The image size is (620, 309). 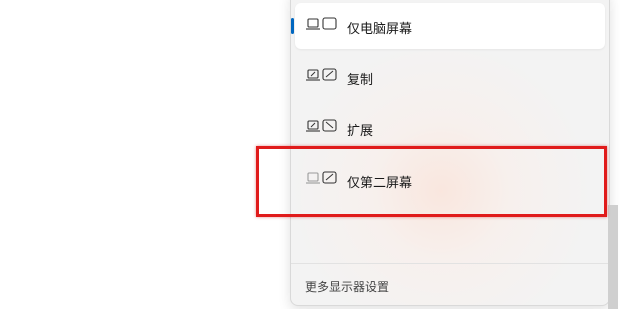 I want to click on highlight-annotation-box, so click(x=431, y=181).